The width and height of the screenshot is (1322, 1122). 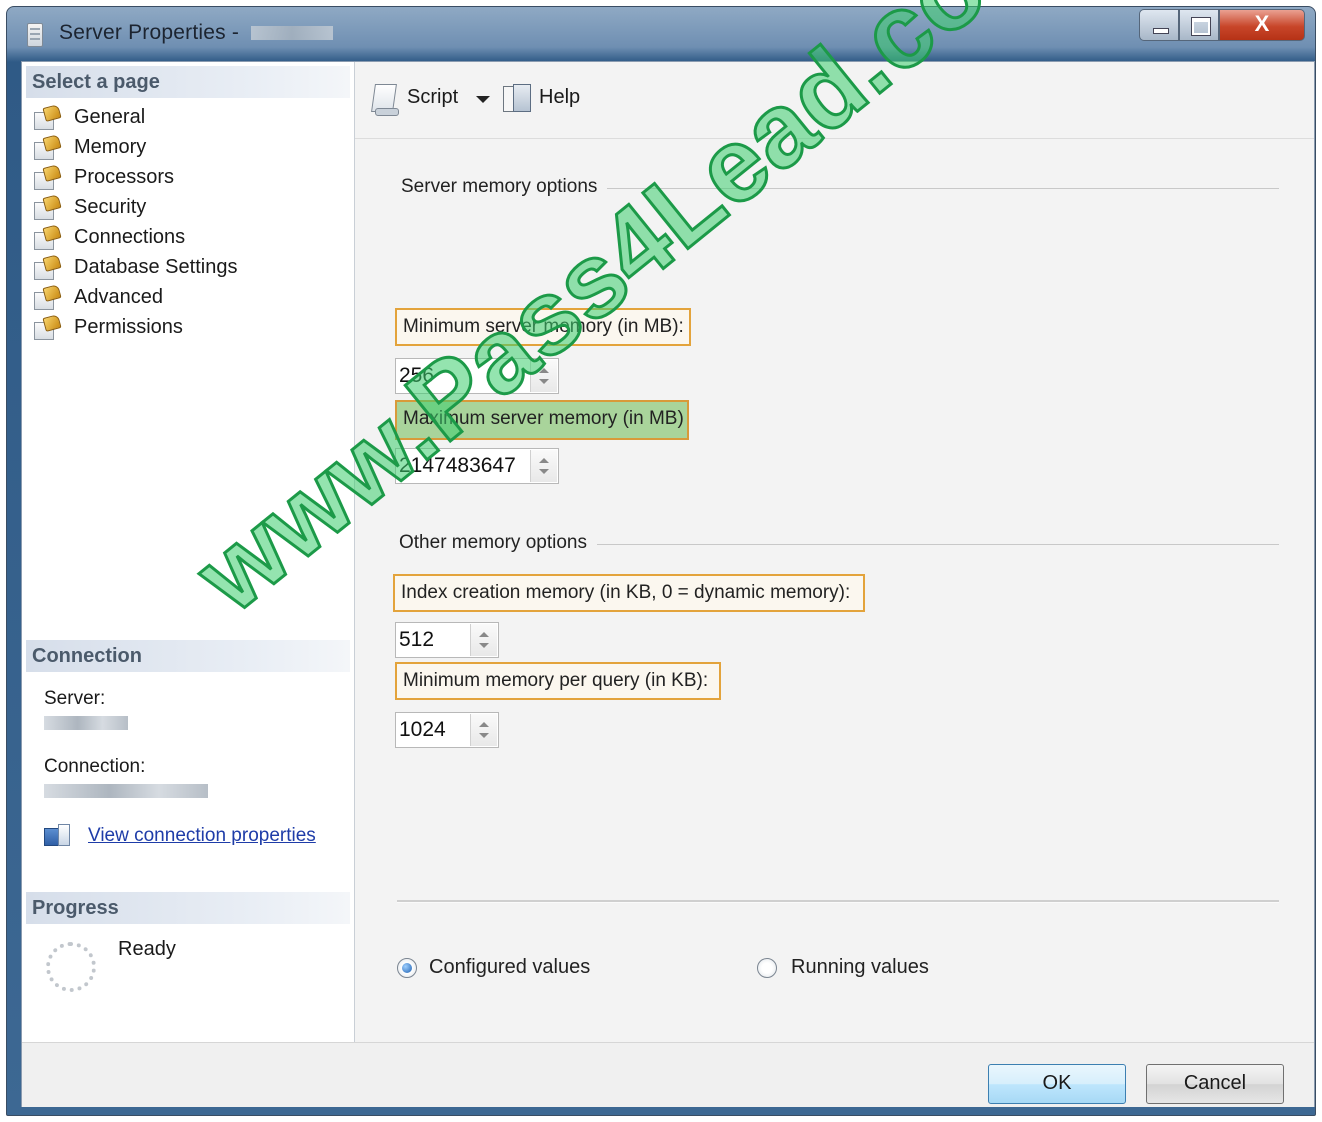 What do you see at coordinates (71, 967) in the screenshot?
I see `progress-spinner-icon` at bounding box center [71, 967].